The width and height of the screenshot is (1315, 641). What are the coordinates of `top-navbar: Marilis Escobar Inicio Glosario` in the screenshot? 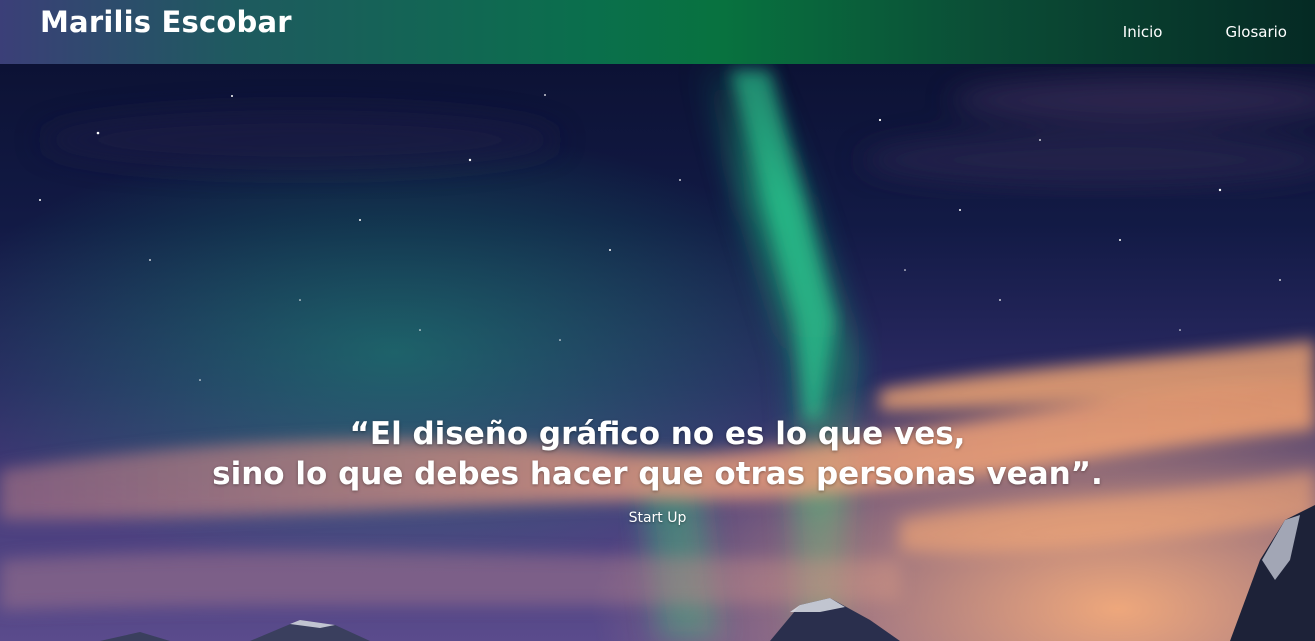 It's located at (657, 32).